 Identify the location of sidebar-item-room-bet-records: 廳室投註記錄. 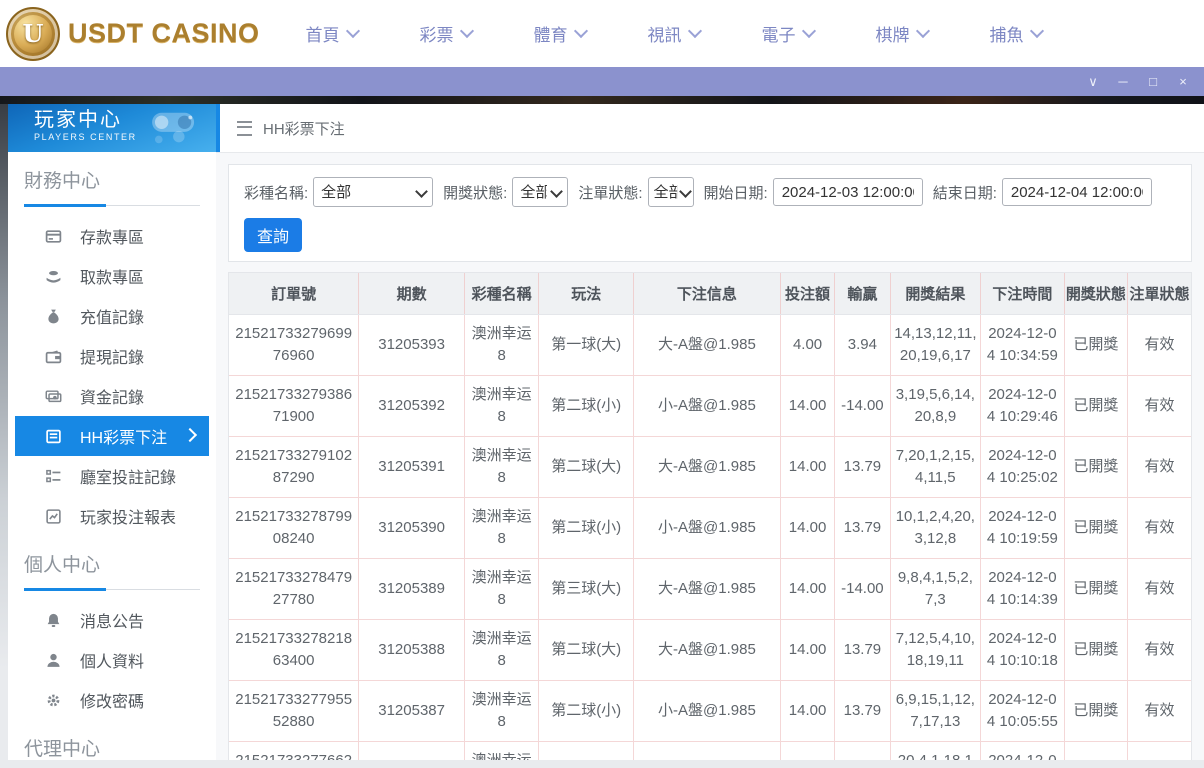
(112, 476).